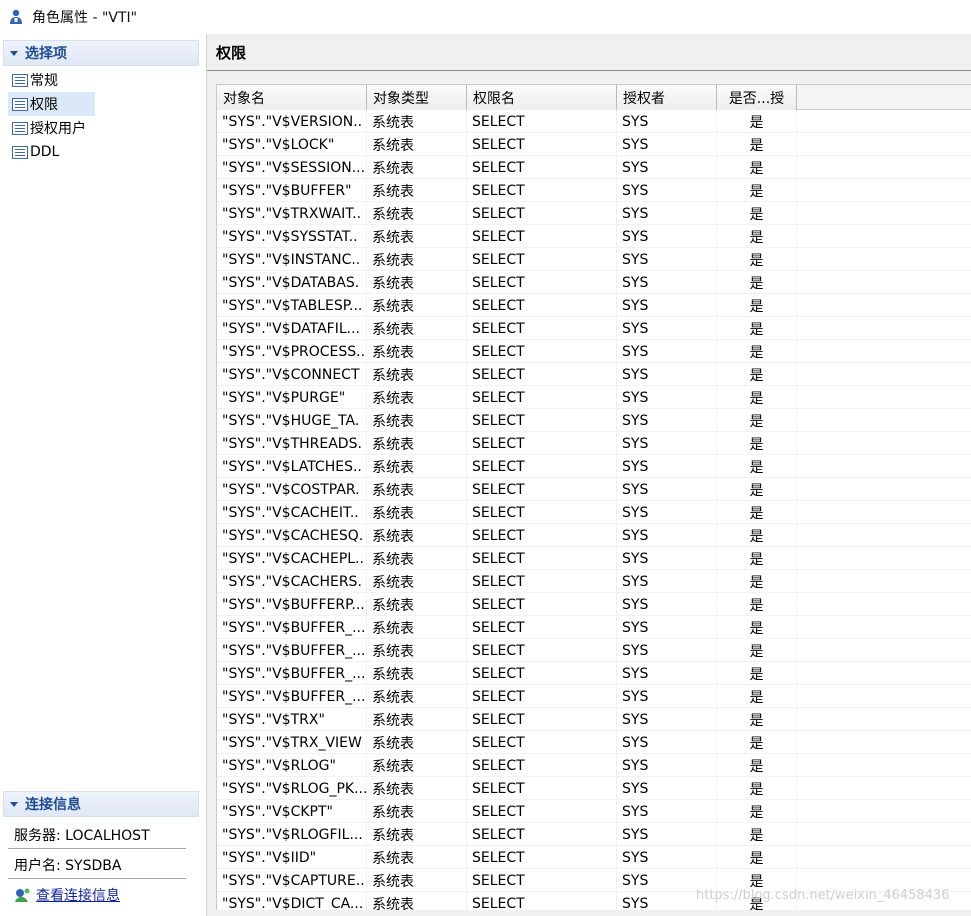 The width and height of the screenshot is (971, 916). I want to click on column-header-grantor: 授权者, so click(667, 97).